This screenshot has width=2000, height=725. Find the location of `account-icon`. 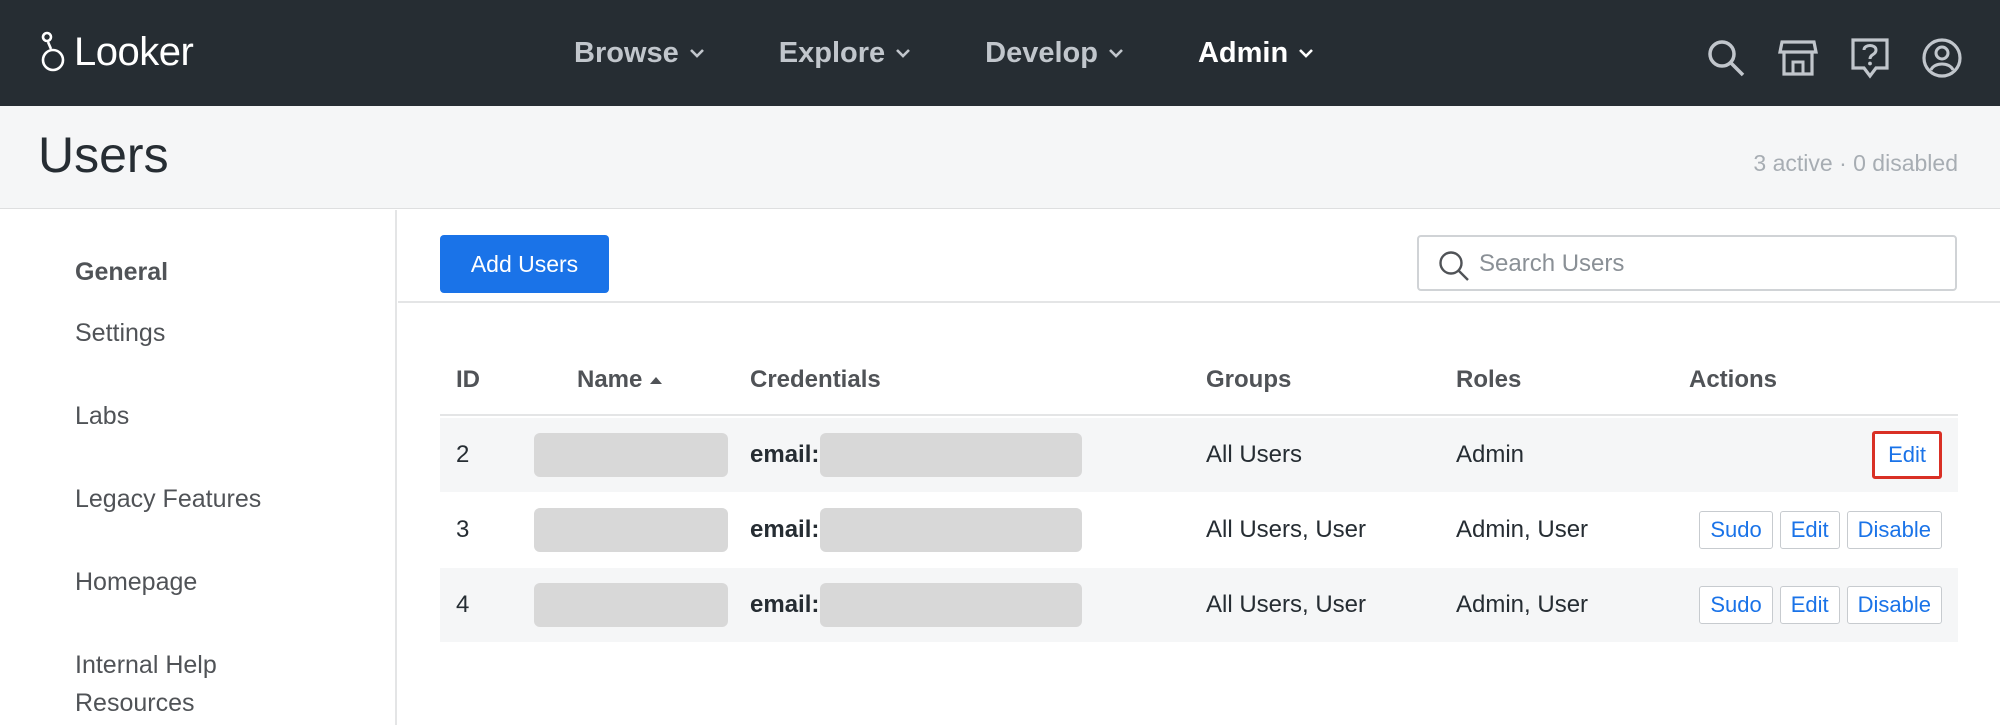

account-icon is located at coordinates (1942, 58).